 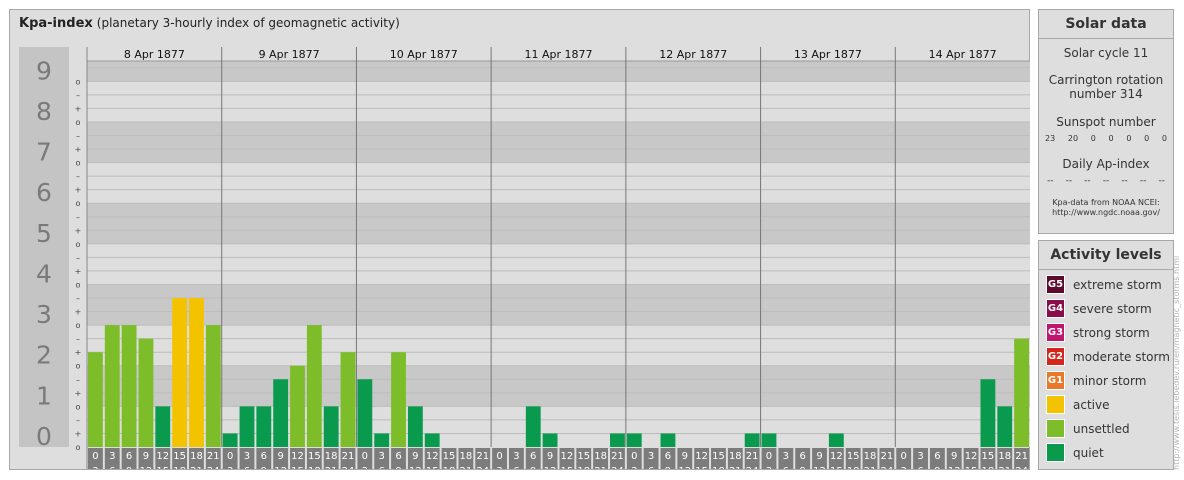 What do you see at coordinates (1111, 332) in the screenshot?
I see `legend-label: strong storm` at bounding box center [1111, 332].